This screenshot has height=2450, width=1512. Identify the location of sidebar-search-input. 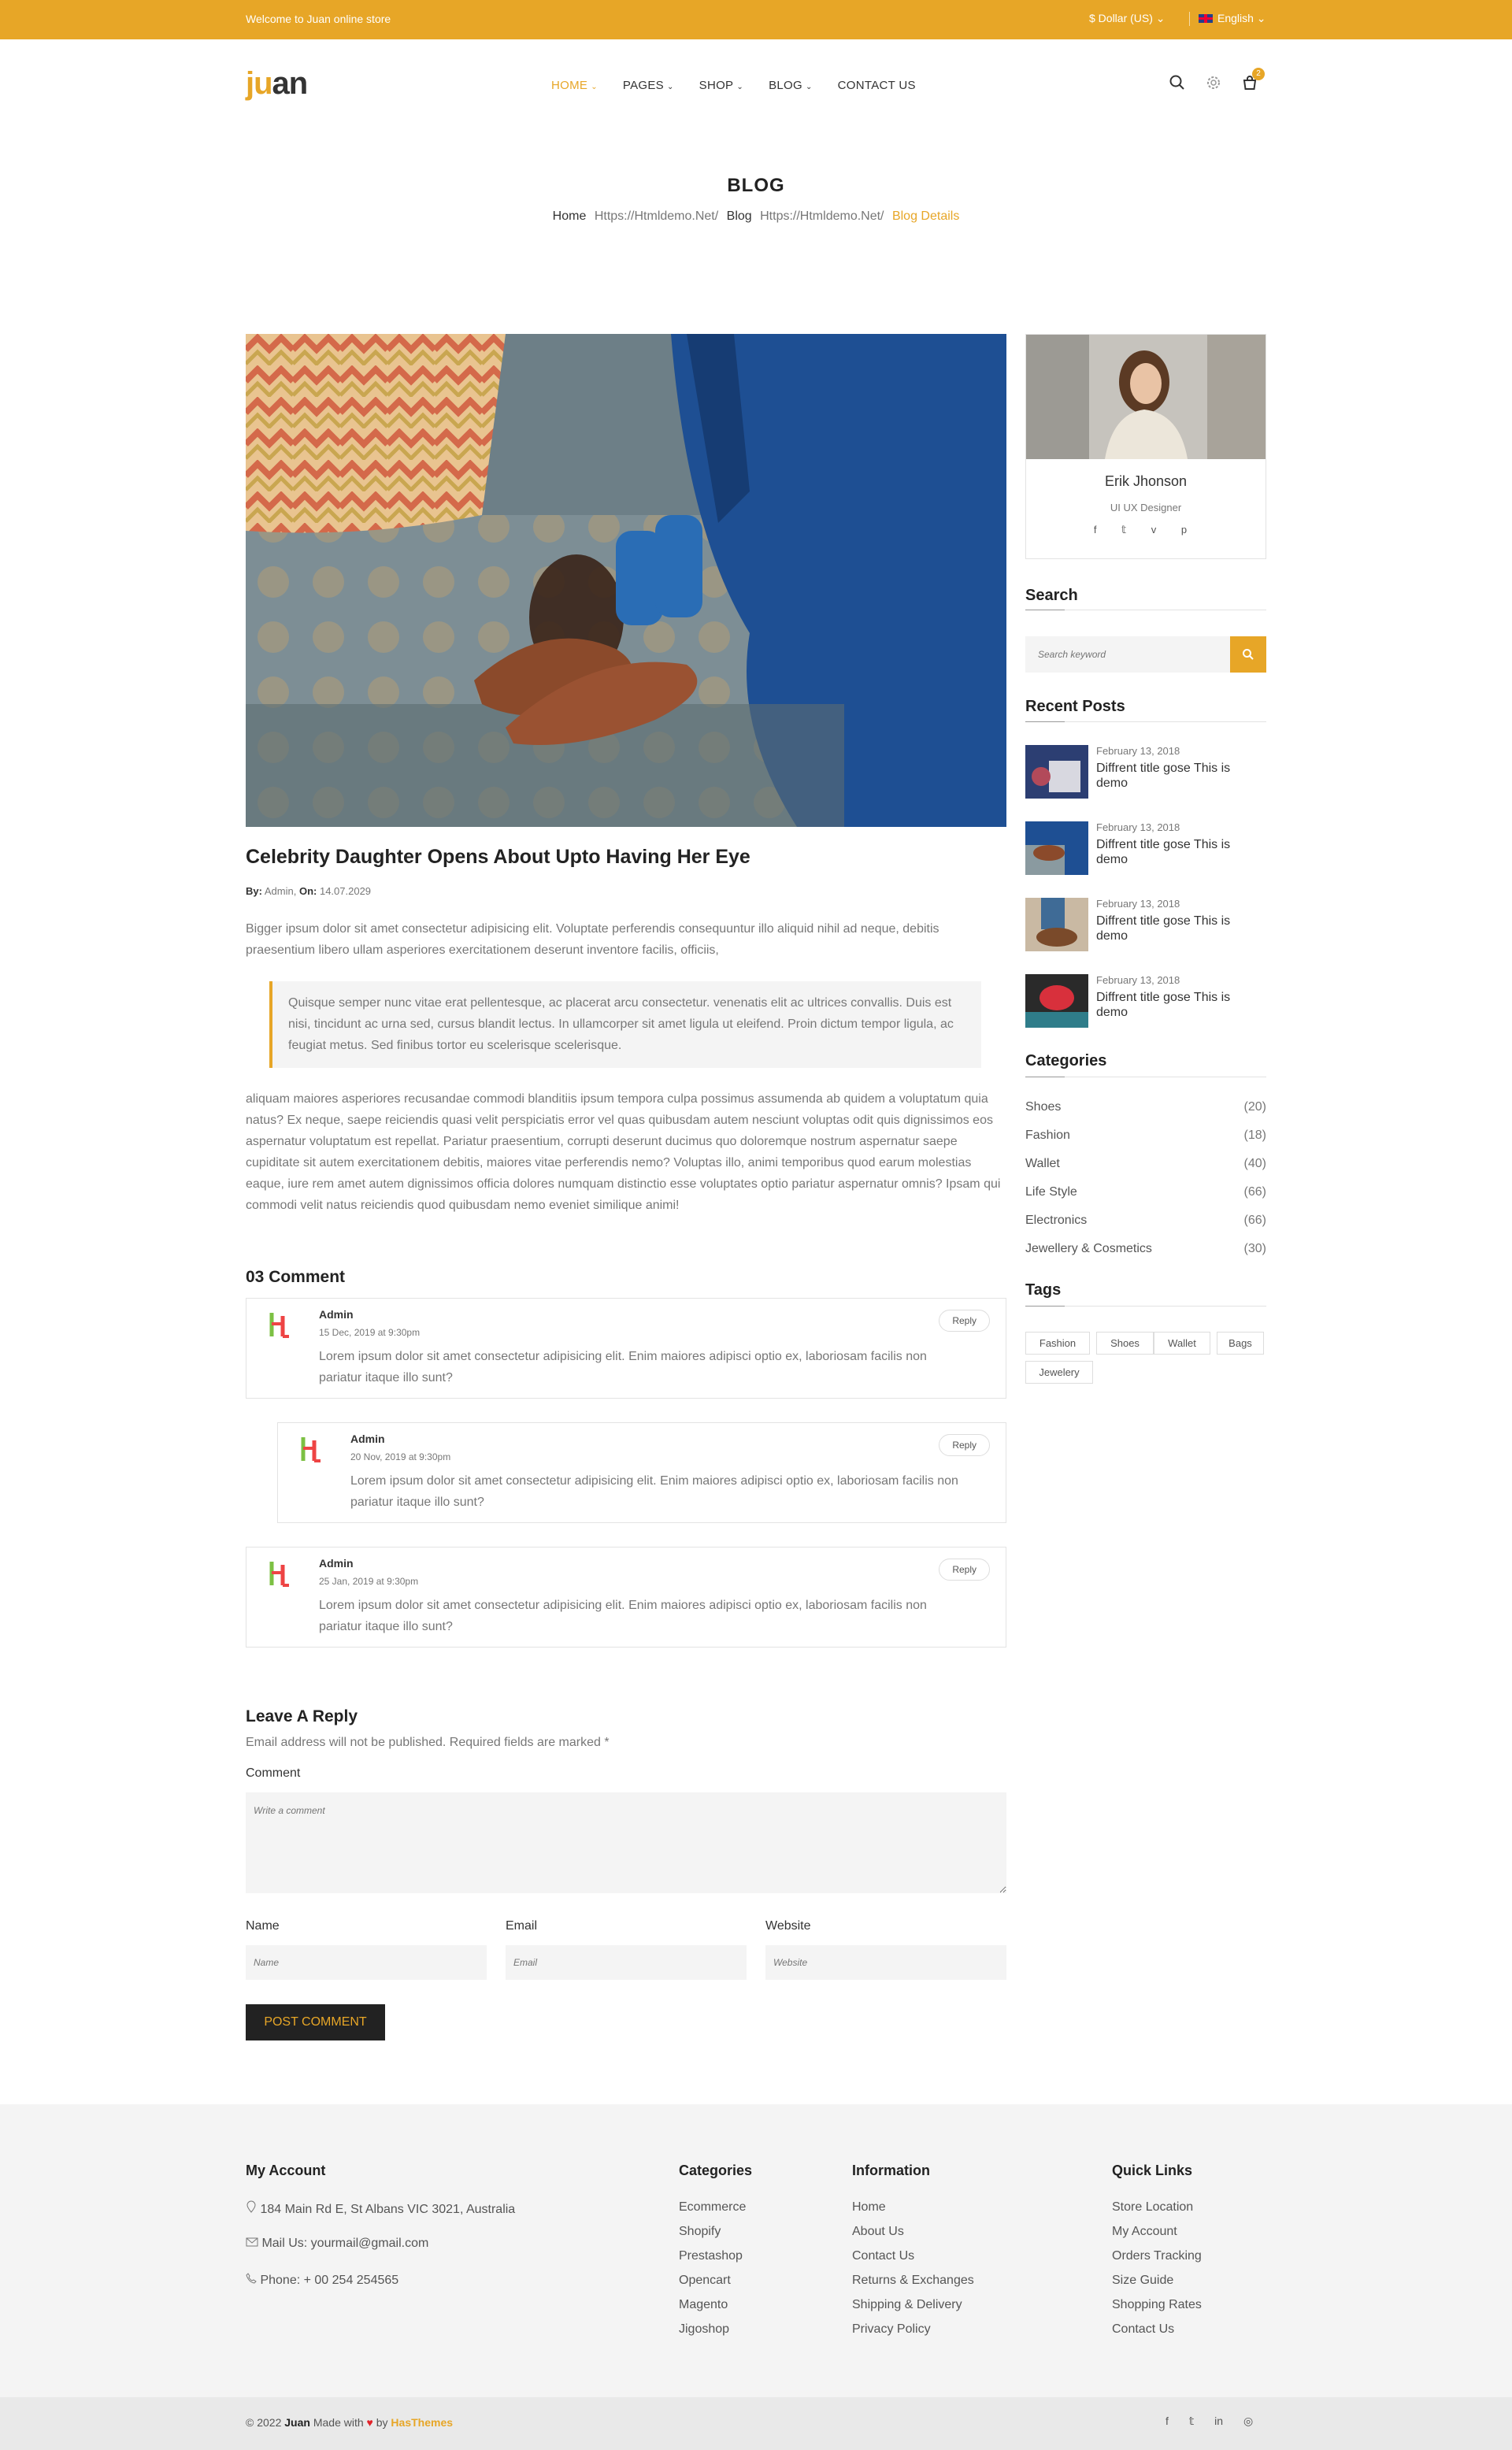
(1127, 654).